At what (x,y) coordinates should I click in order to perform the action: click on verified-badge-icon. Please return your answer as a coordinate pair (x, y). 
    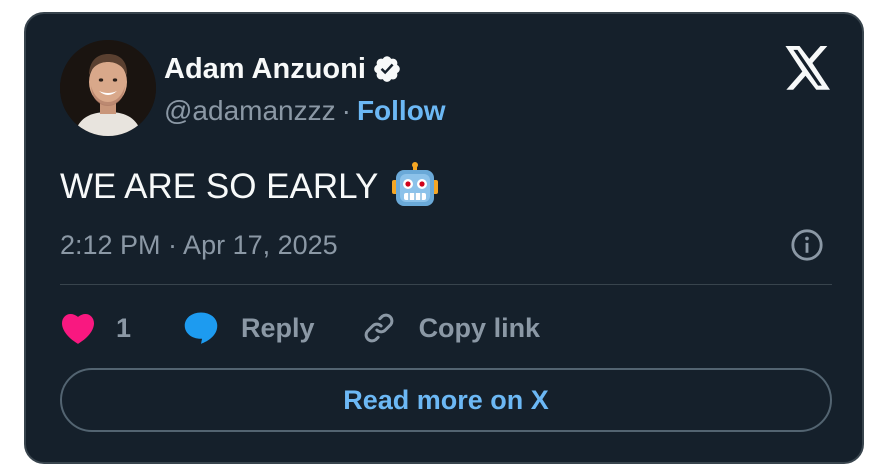
    Looking at the image, I should click on (387, 69).